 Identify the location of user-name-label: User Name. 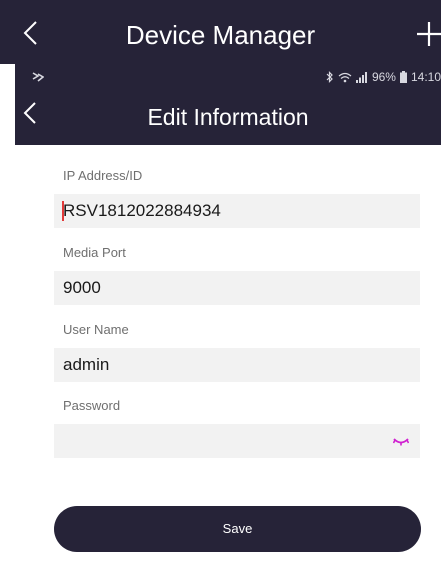
(96, 329).